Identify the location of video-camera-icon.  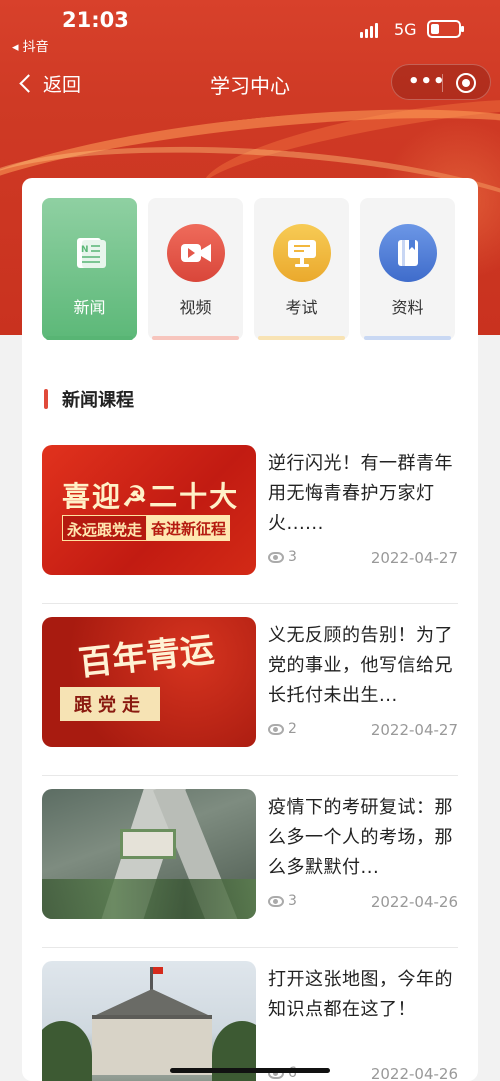
(195, 253).